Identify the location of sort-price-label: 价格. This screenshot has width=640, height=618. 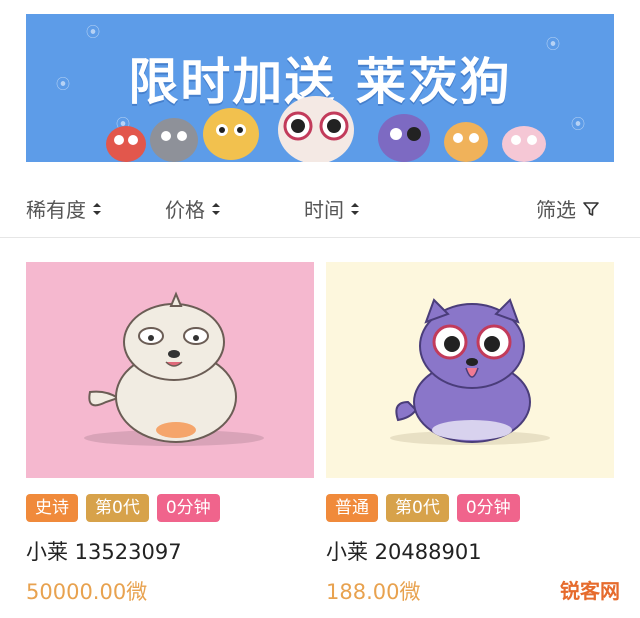
(185, 210).